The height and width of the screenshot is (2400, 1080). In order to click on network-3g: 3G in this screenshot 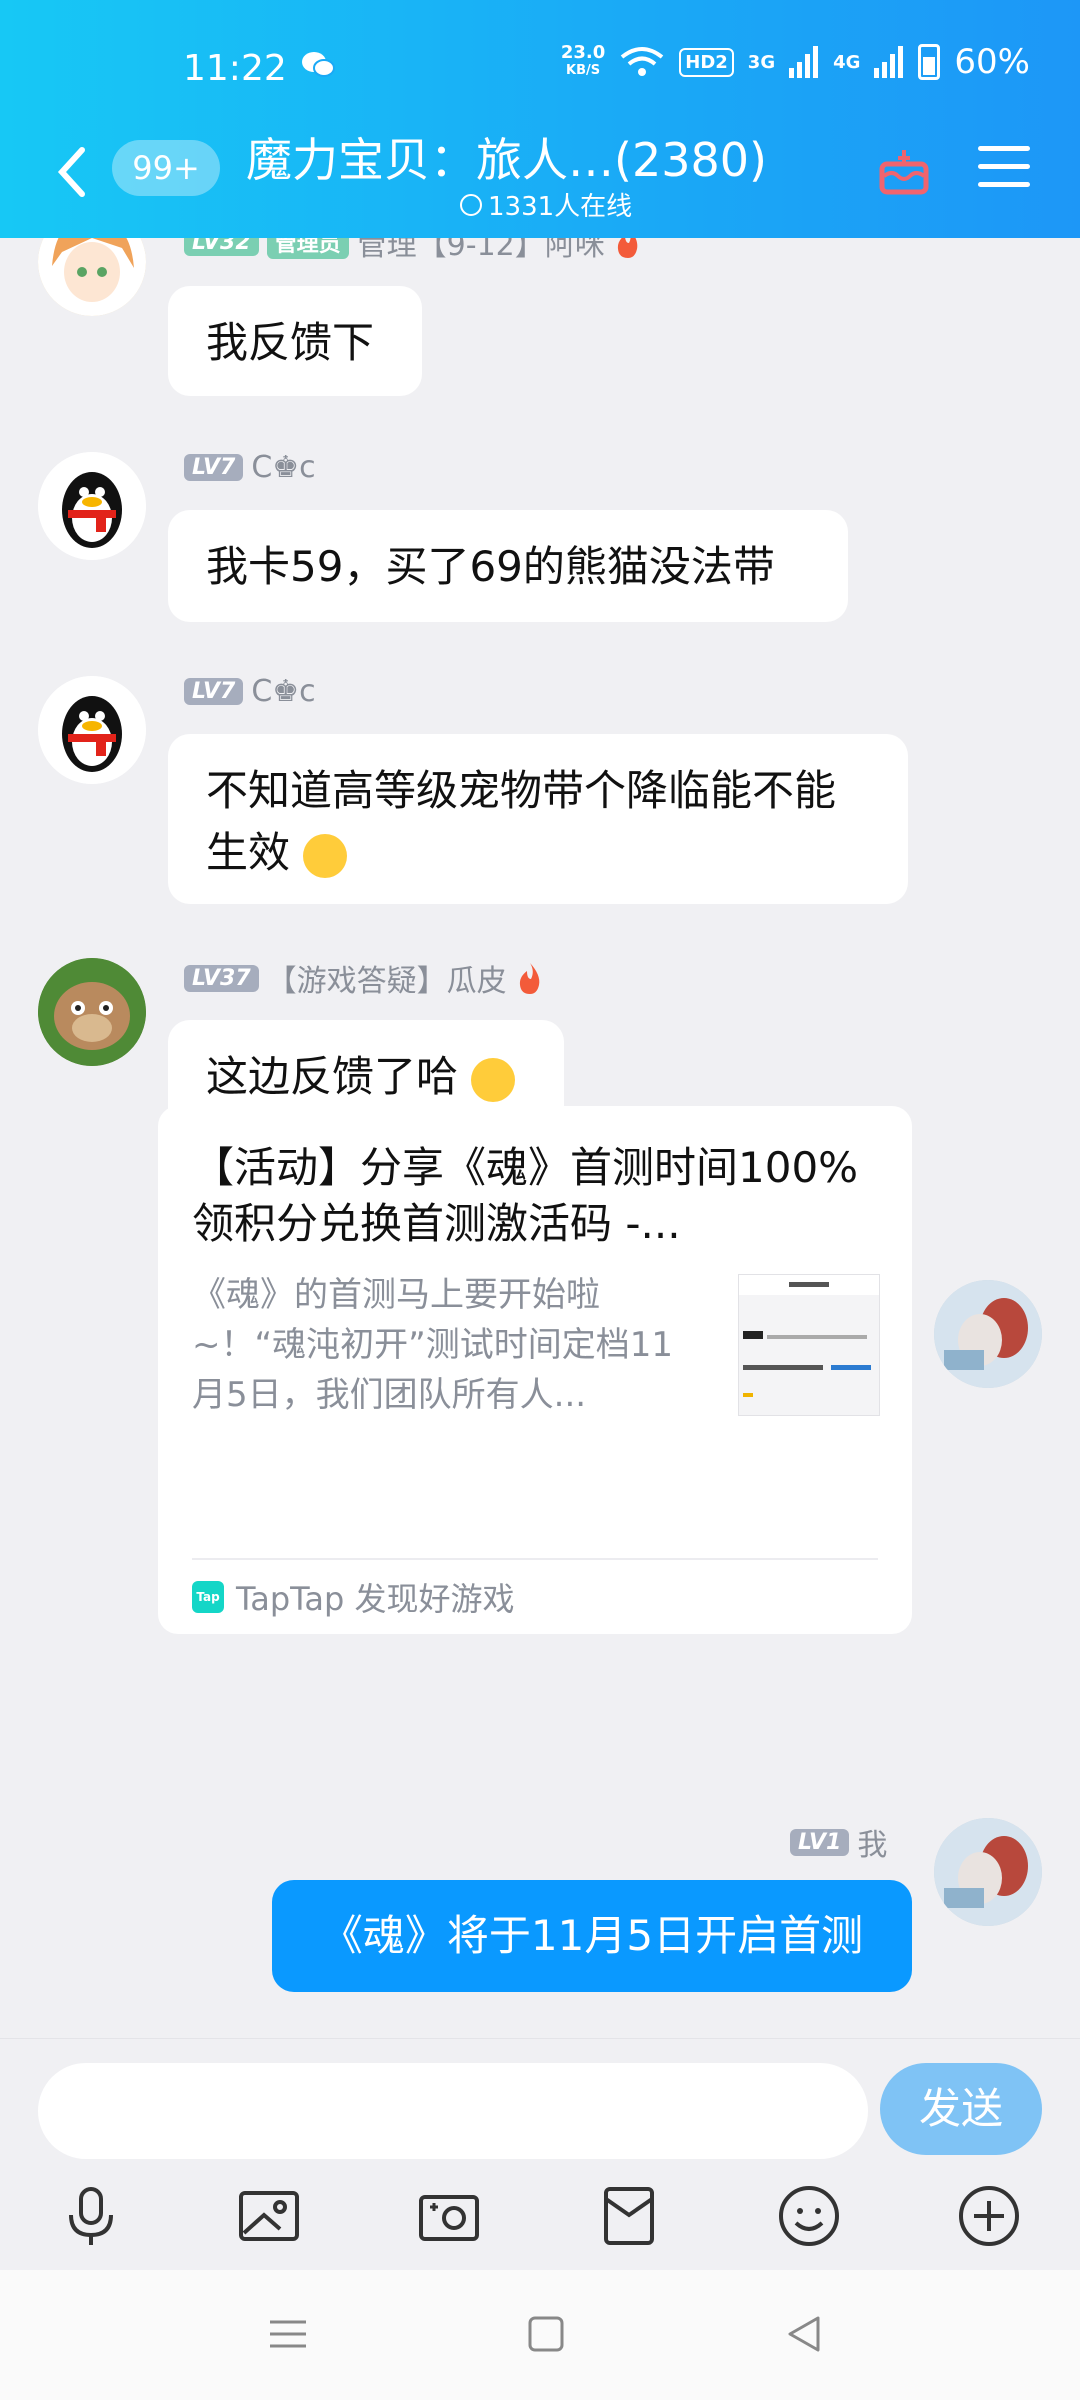, I will do `click(761, 62)`.